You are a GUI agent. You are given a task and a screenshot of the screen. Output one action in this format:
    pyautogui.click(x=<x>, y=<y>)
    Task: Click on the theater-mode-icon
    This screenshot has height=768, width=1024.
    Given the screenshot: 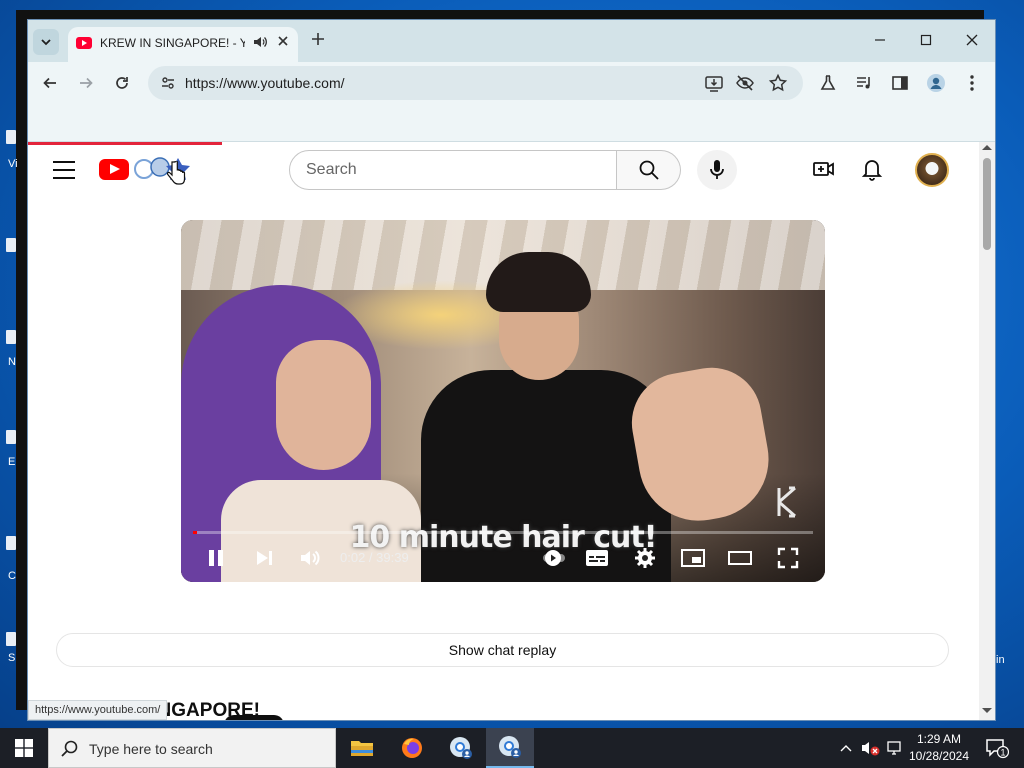 What is the action you would take?
    pyautogui.click(x=740, y=558)
    